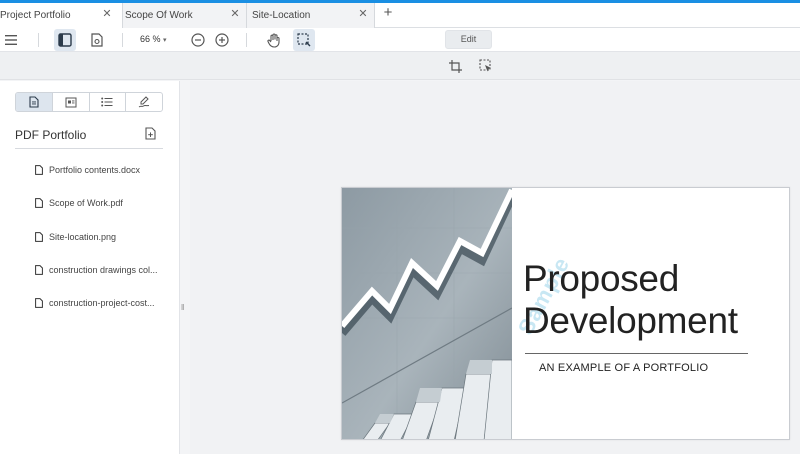 This screenshot has height=454, width=800. I want to click on sidebar-view-switcher, so click(89, 102).